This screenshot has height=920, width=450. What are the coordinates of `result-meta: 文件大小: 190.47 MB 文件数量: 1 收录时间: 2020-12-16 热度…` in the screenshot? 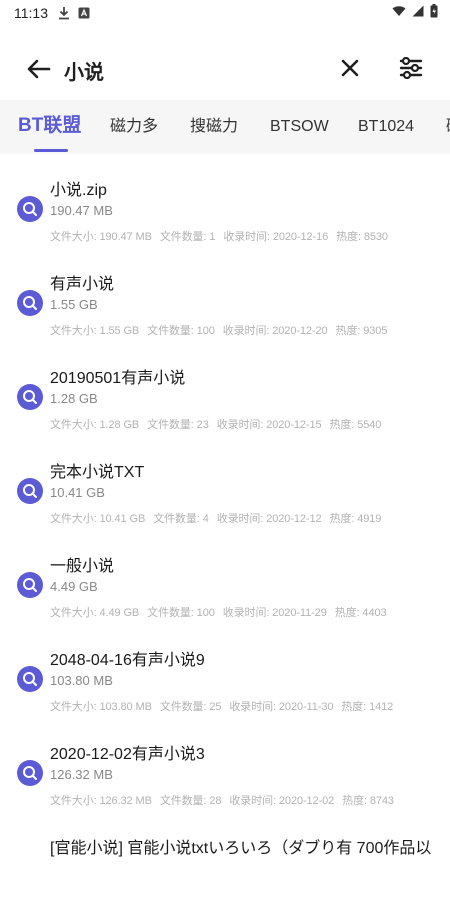 It's located at (223, 236).